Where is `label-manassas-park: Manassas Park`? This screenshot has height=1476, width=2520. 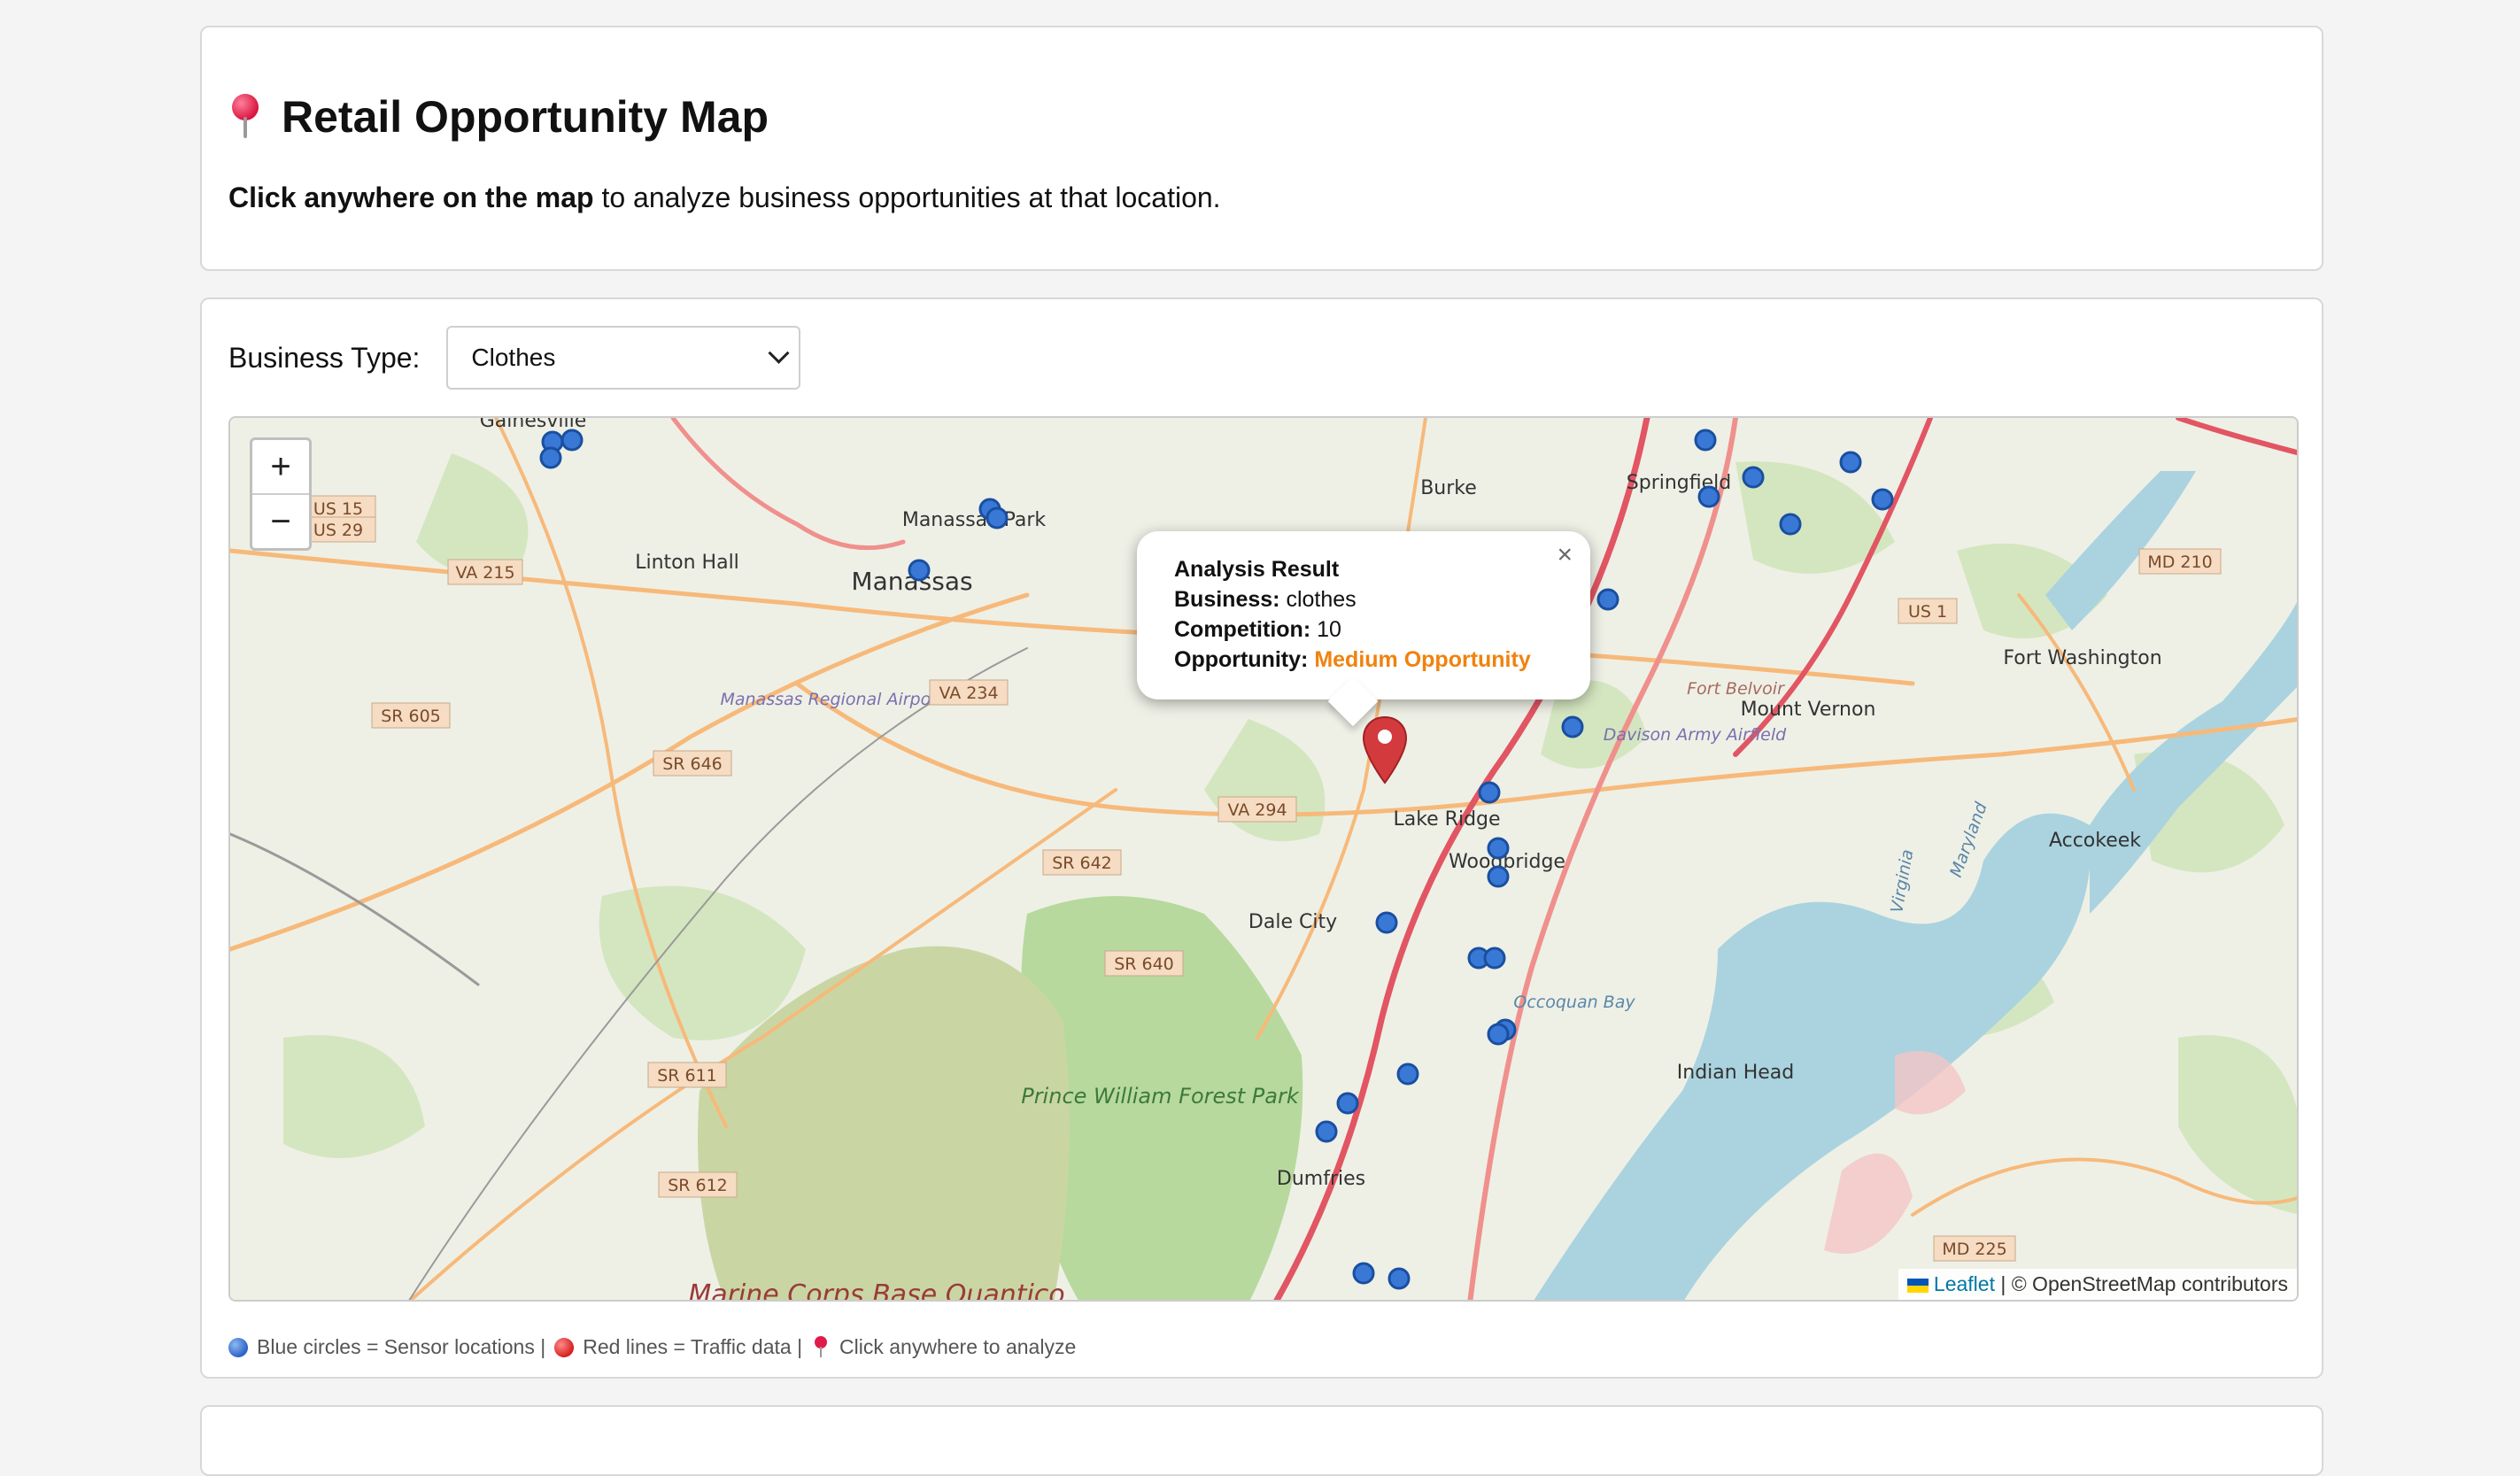 label-manassas-park: Manassas Park is located at coordinates (974, 520).